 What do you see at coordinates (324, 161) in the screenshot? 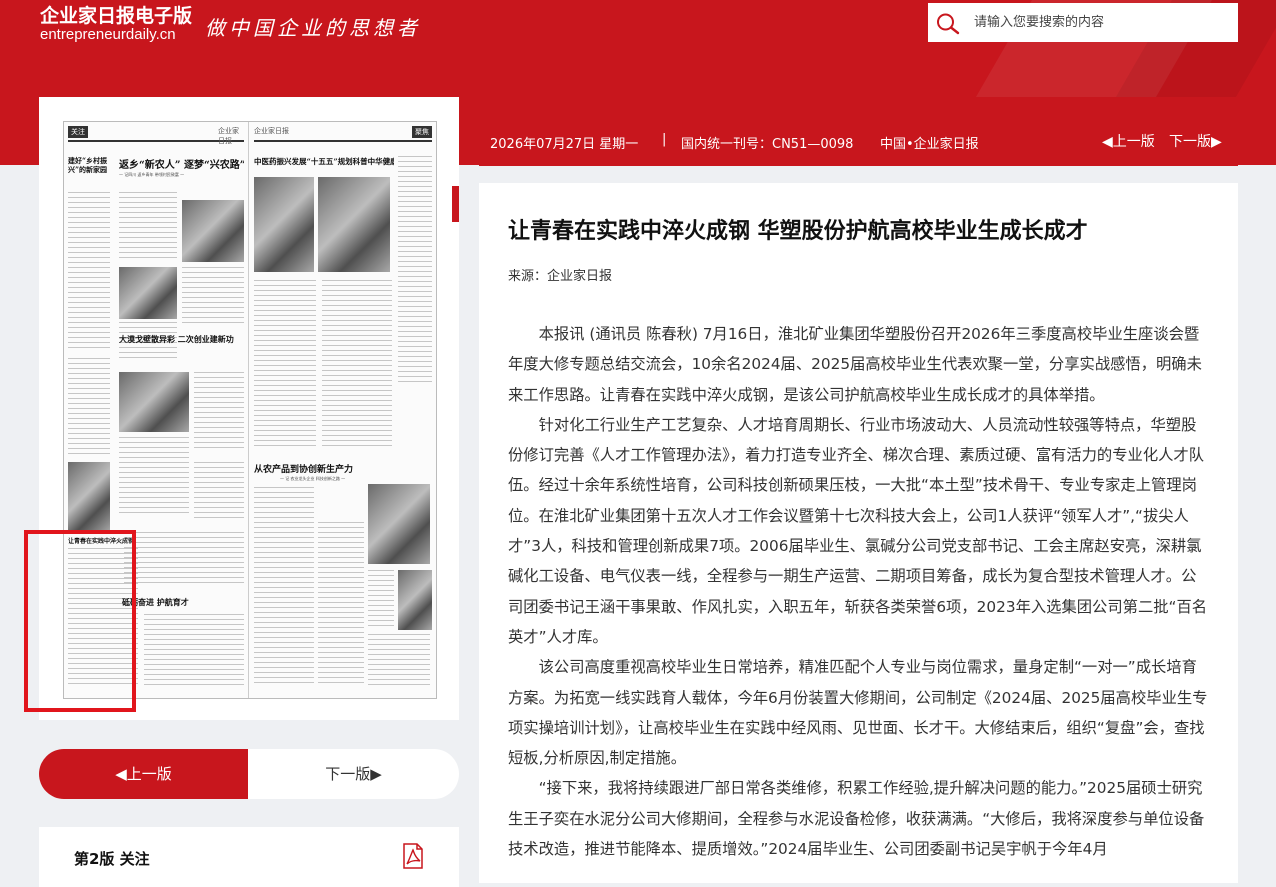
I see `newspaper-headline: 中医药振兴发展“十五五”规划科普中华健康新篇章` at bounding box center [324, 161].